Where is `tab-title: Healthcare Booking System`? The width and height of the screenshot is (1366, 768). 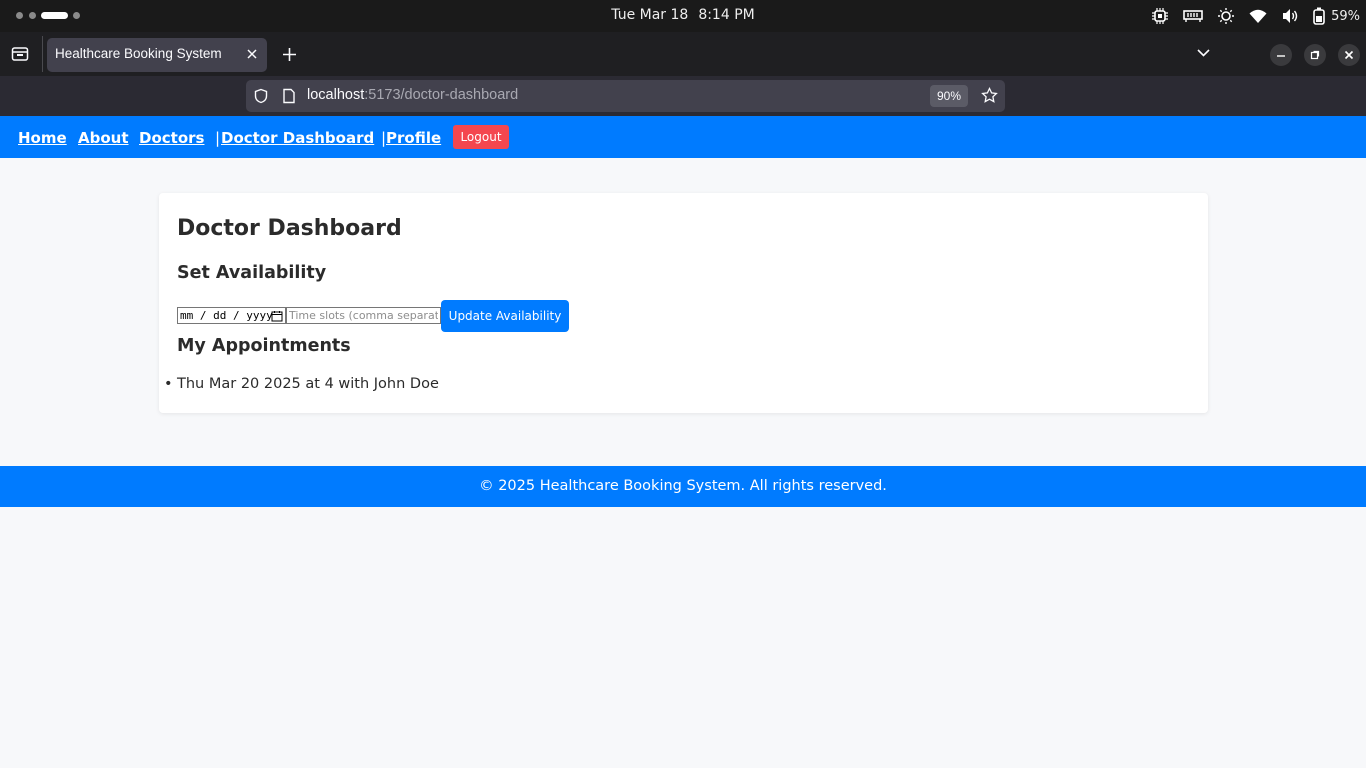
tab-title: Healthcare Booking System is located at coordinates (138, 53).